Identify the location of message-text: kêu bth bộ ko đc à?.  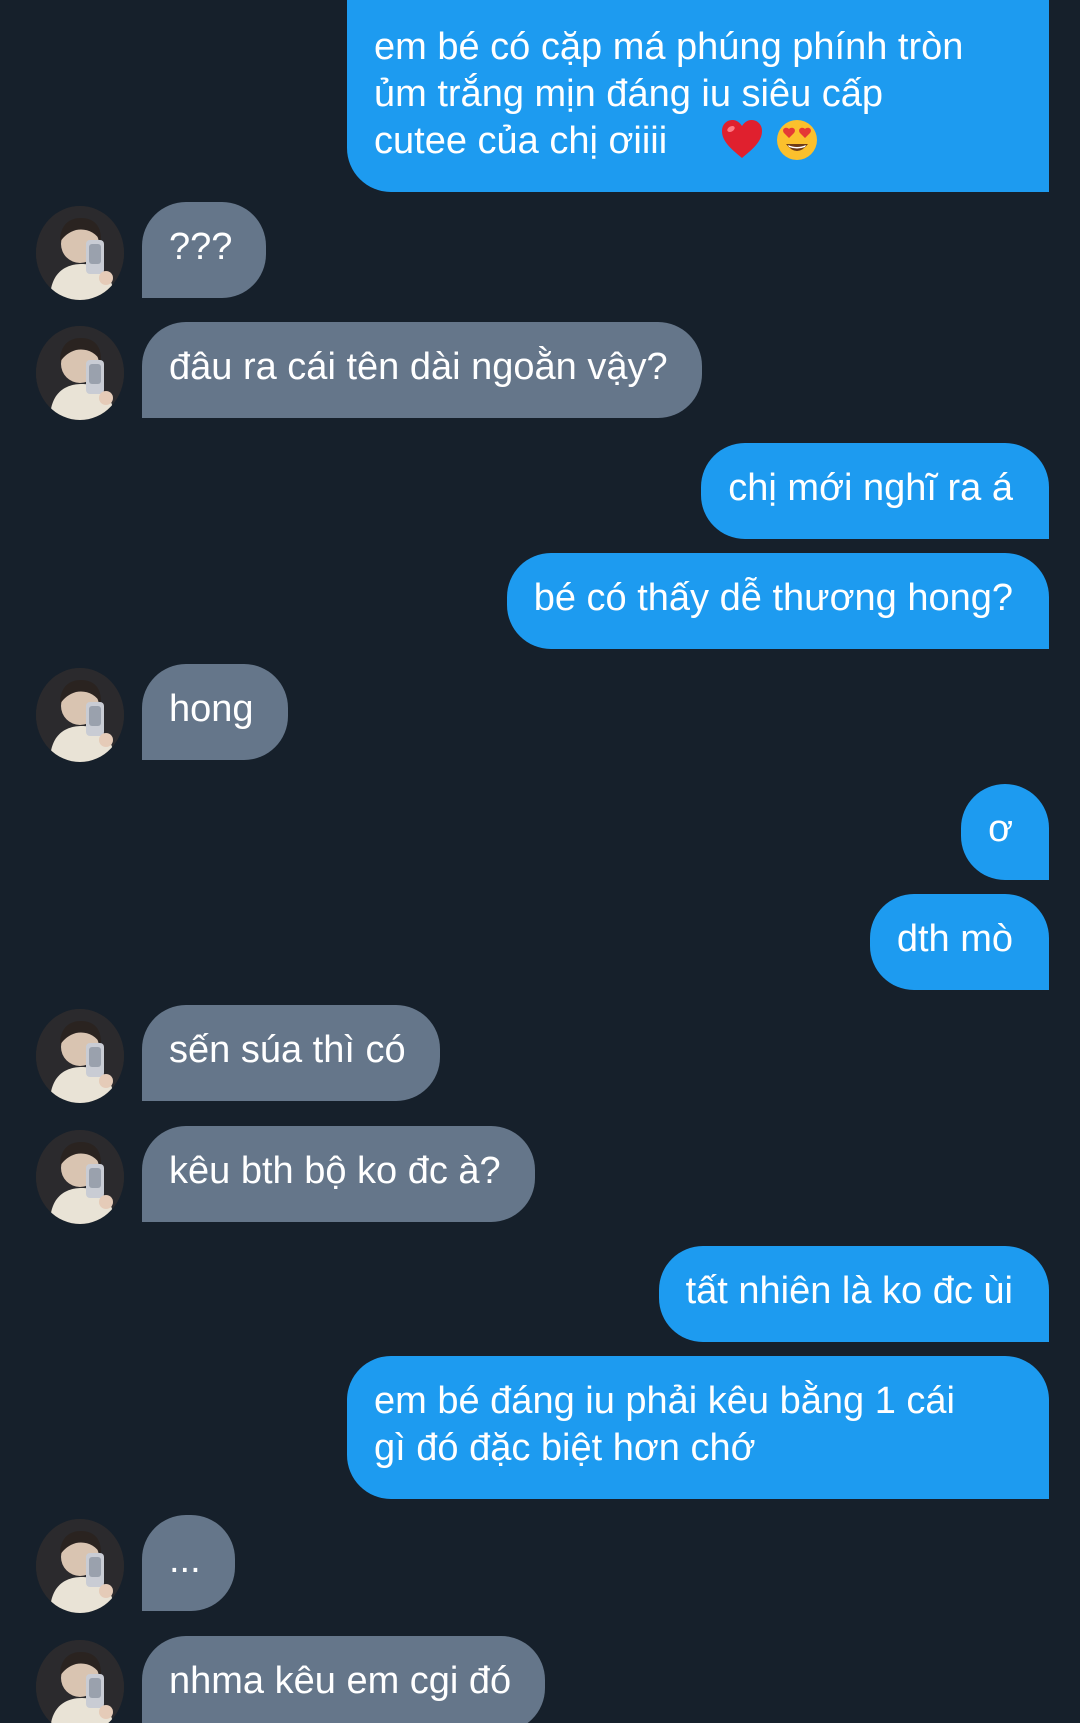
(335, 1171).